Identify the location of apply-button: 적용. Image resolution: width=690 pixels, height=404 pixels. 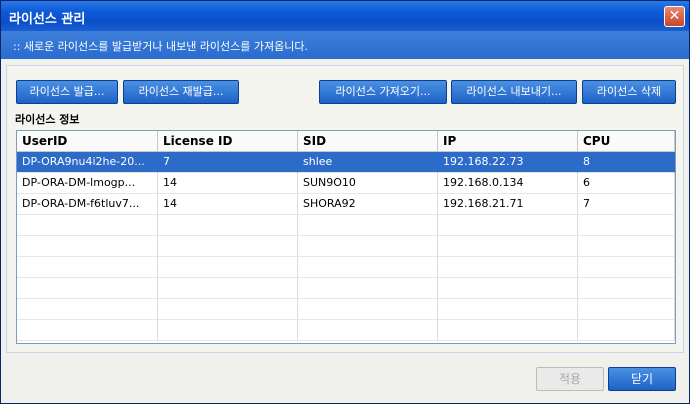
(570, 379).